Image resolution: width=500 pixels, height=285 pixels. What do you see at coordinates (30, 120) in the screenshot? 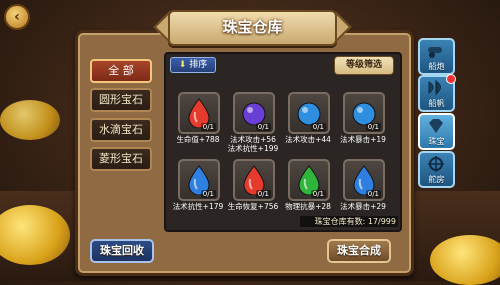
I see `gold-pile-left-top` at bounding box center [30, 120].